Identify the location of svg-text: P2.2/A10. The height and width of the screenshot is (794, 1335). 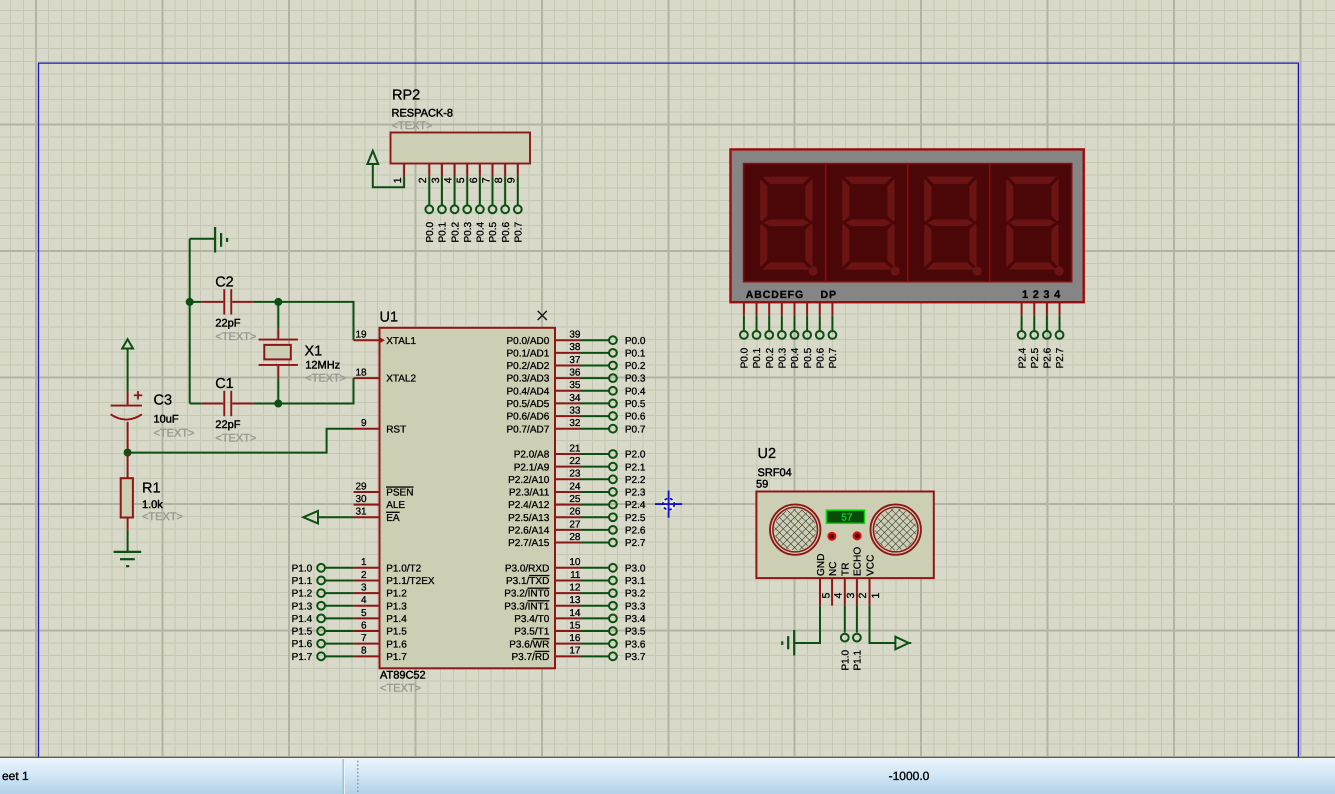
(529, 480).